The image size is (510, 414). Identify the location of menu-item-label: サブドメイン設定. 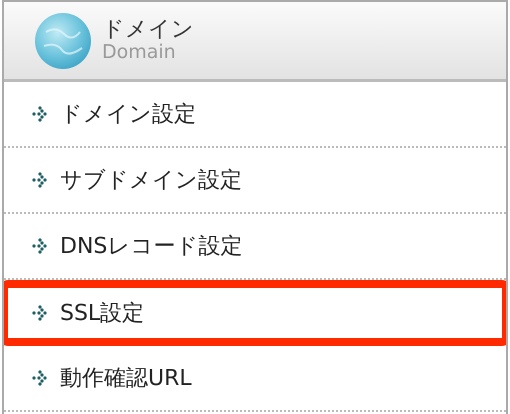
(151, 181).